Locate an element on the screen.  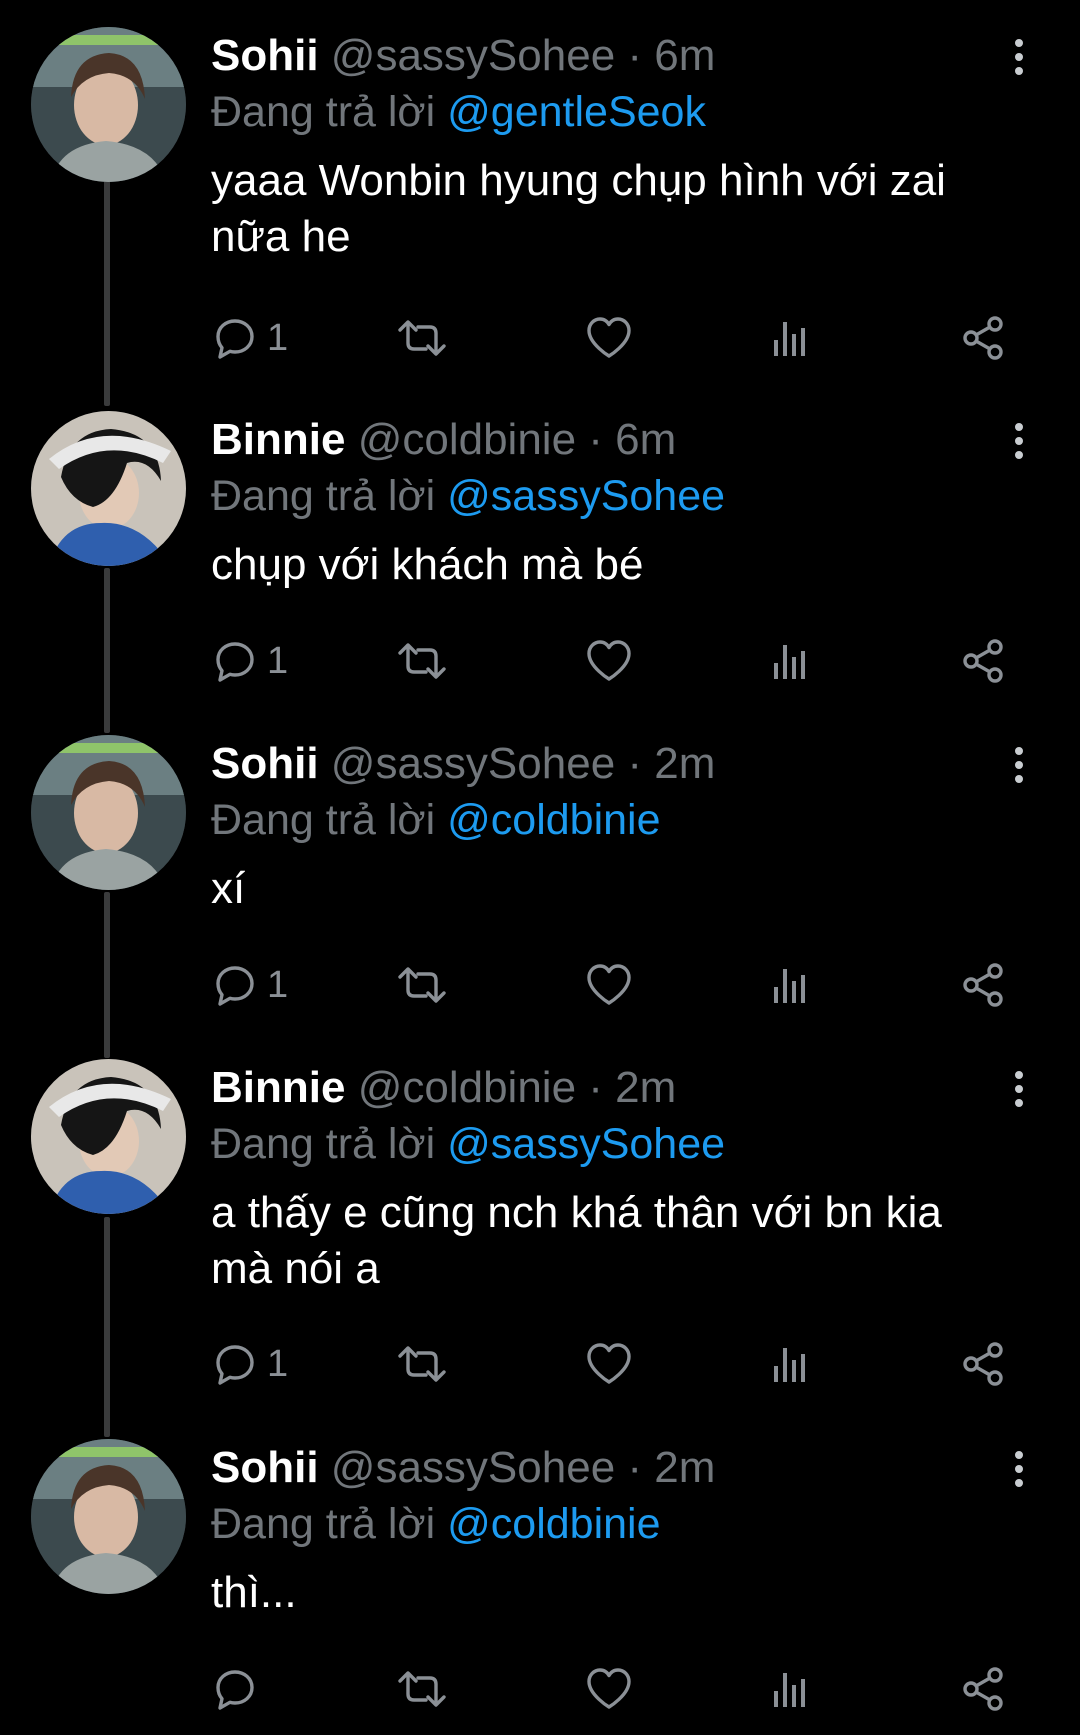
replying-to: Đang trả lời @coldbinie is located at coordinates (611, 1524).